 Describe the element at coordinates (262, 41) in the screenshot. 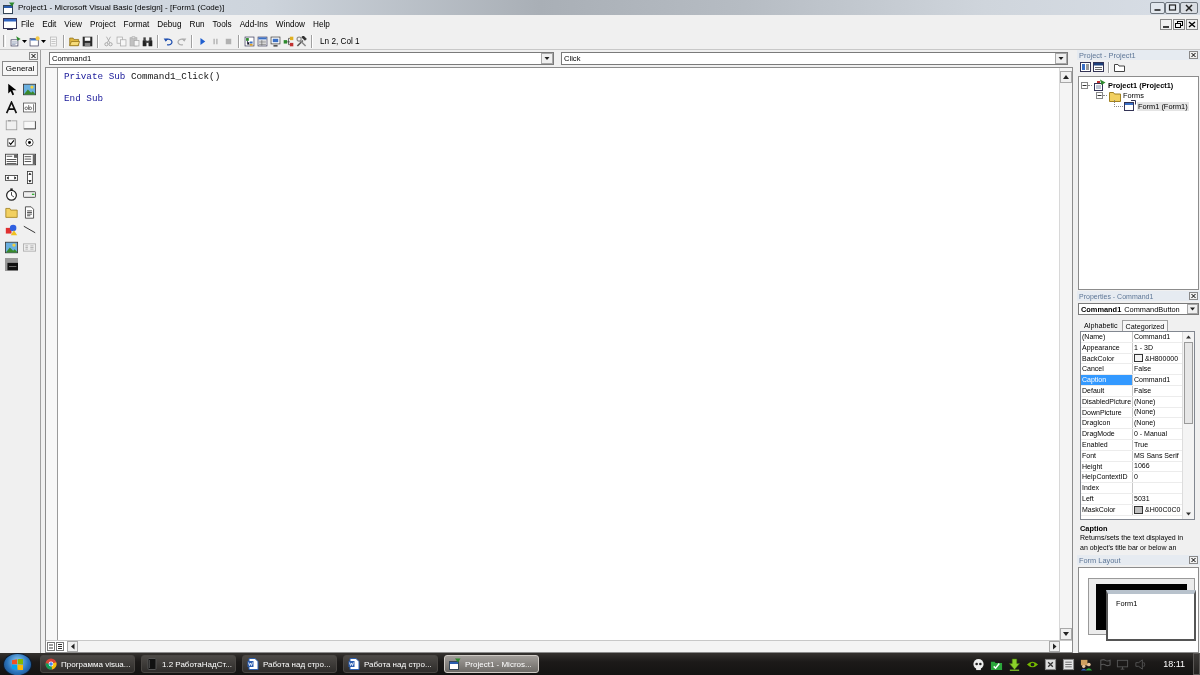

I see `list-window-icon` at that location.